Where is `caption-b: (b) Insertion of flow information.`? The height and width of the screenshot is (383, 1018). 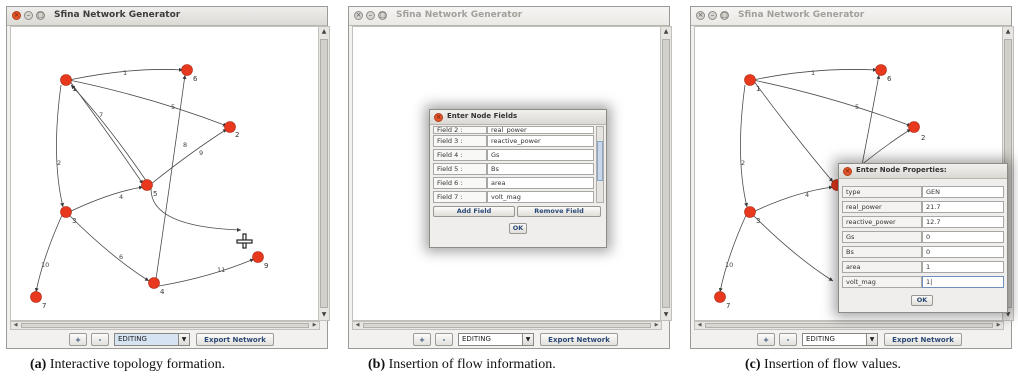
caption-b: (b) Insertion of flow information. is located at coordinates (462, 365).